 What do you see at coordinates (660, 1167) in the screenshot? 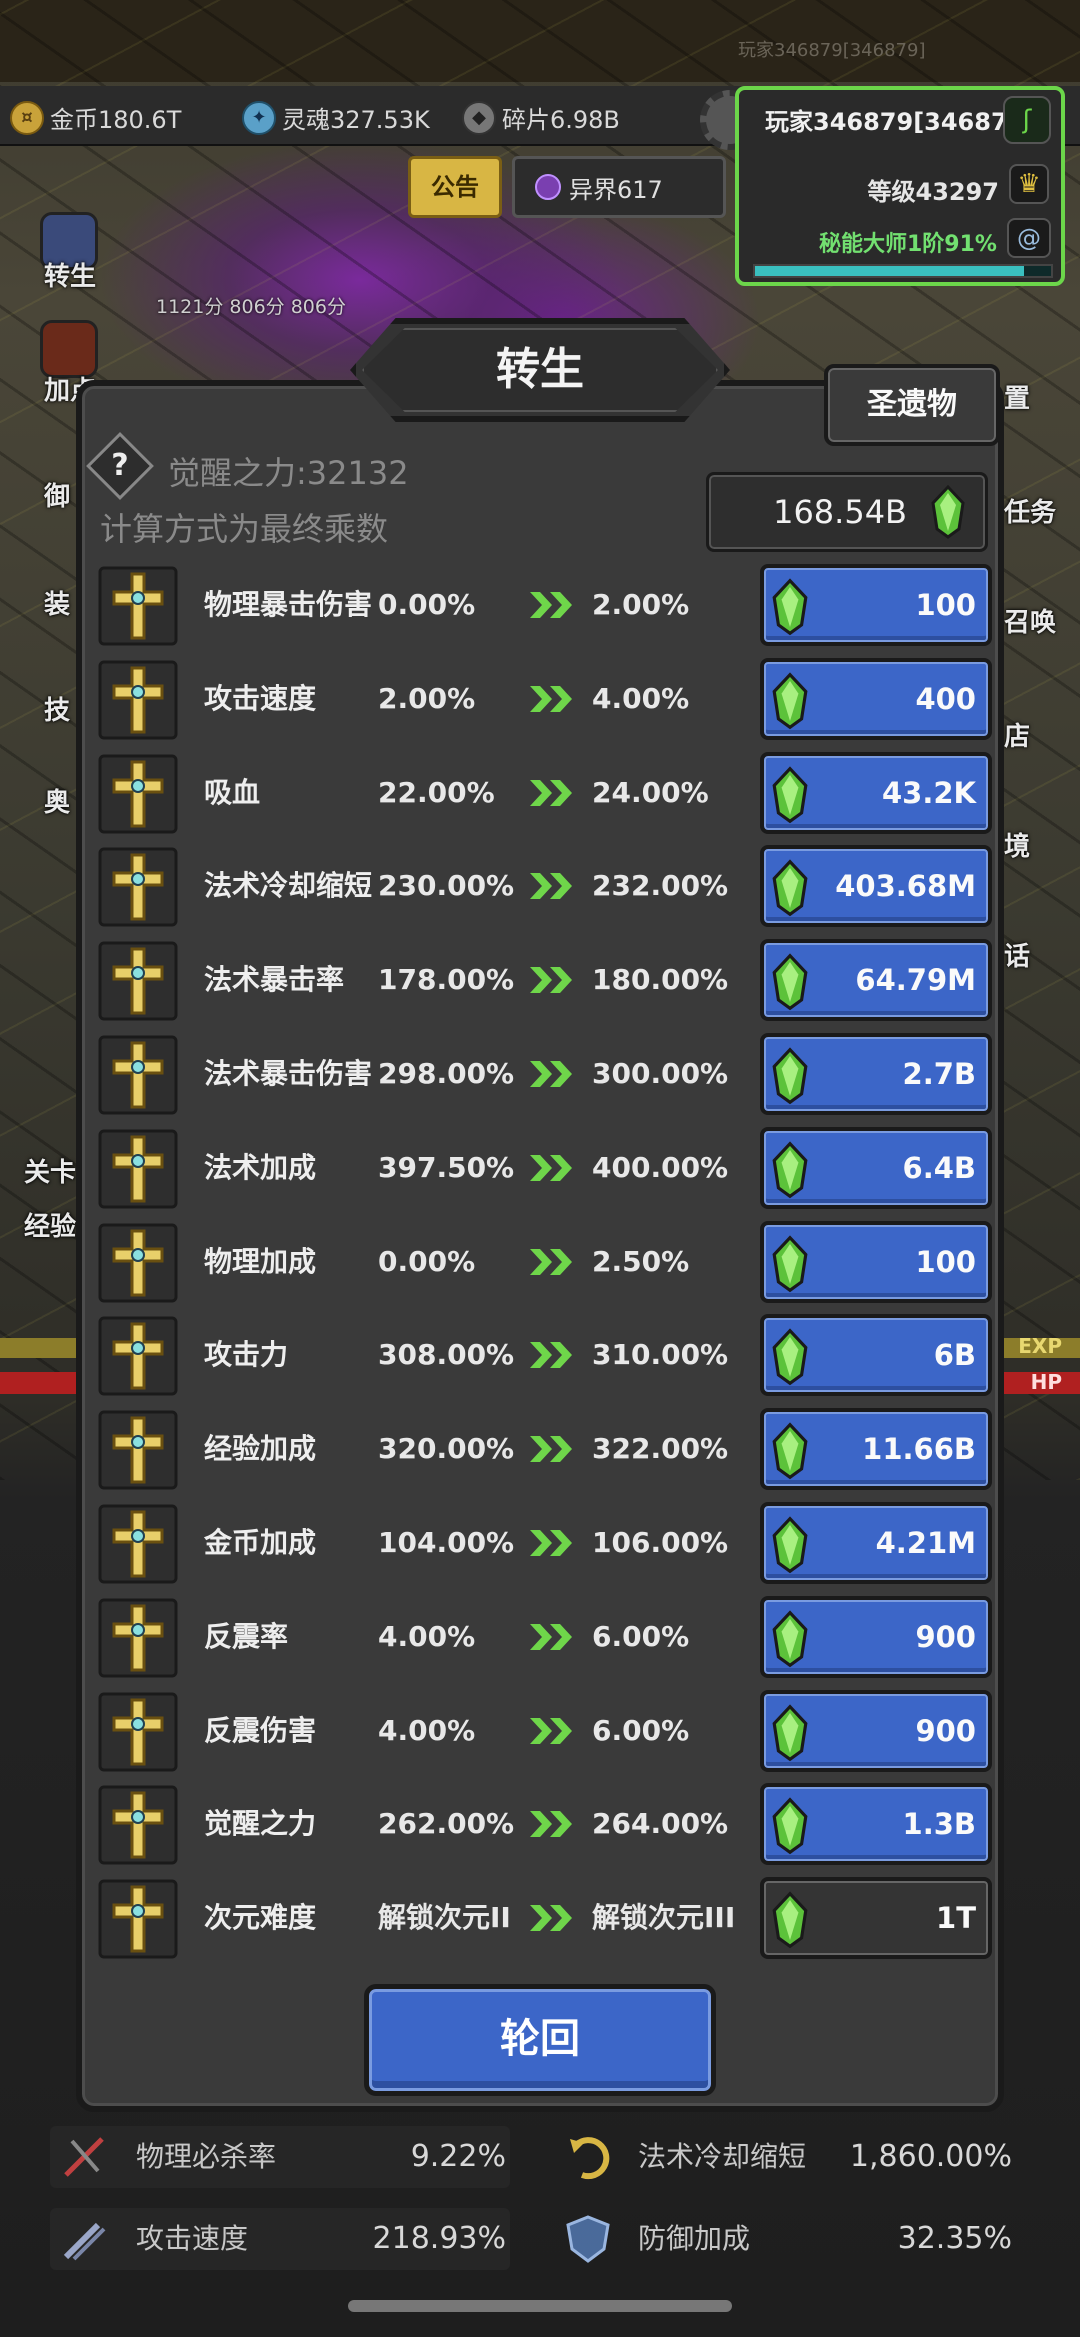
I see `next-value: 400.00%` at bounding box center [660, 1167].